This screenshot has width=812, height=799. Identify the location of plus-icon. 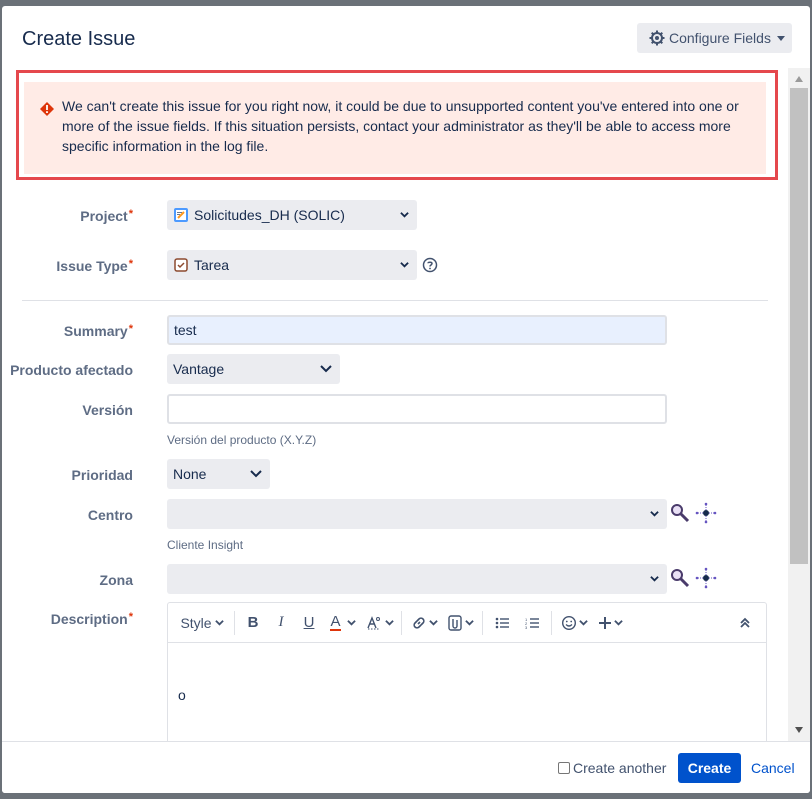
(604, 622).